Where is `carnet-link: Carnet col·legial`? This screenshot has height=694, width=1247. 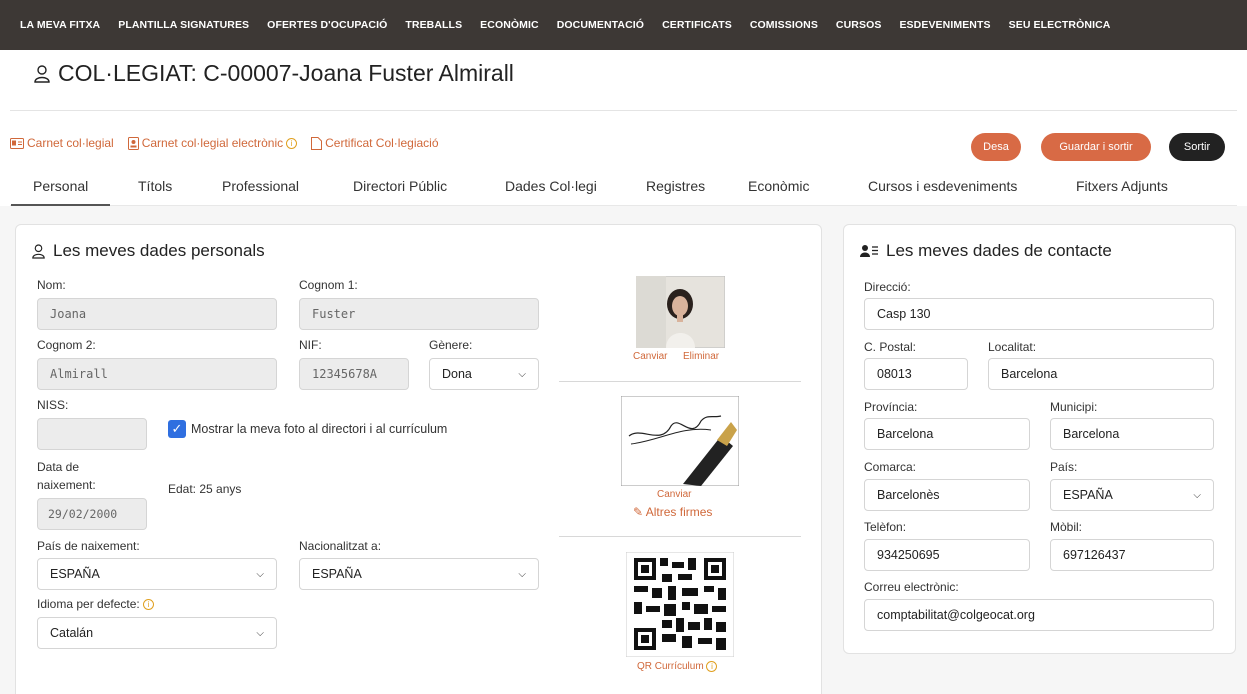 carnet-link: Carnet col·legial is located at coordinates (62, 143).